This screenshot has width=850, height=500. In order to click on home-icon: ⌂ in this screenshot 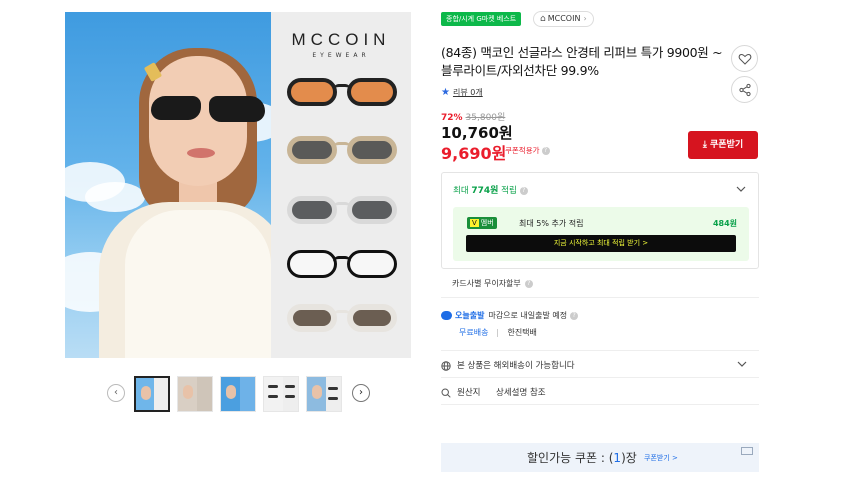, I will do `click(543, 19)`.